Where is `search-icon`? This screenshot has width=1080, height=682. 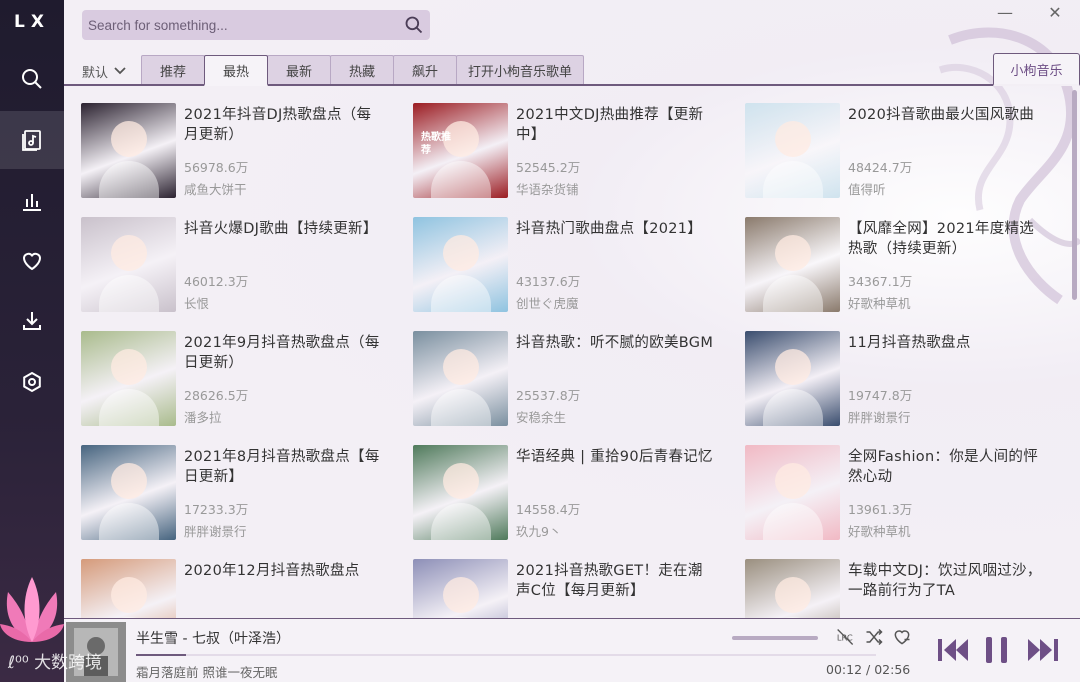 search-icon is located at coordinates (414, 25).